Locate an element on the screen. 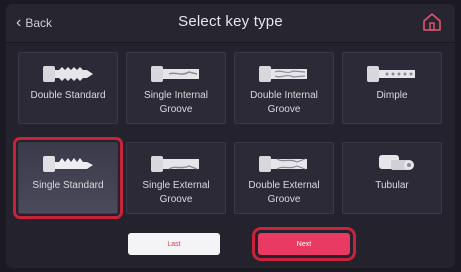 The image size is (461, 272). dimple-key-icon is located at coordinates (391, 74).